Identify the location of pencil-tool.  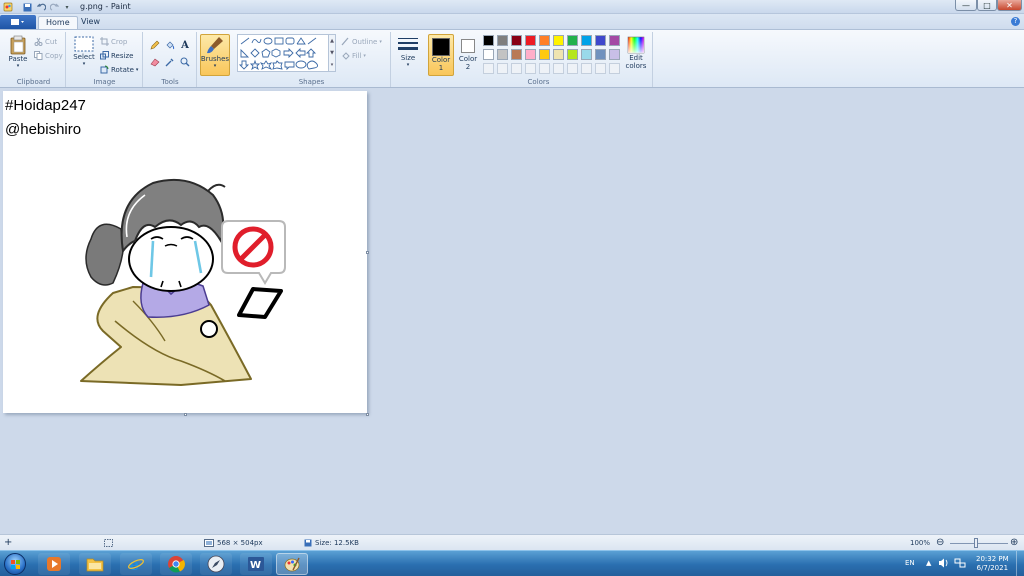
(155, 45).